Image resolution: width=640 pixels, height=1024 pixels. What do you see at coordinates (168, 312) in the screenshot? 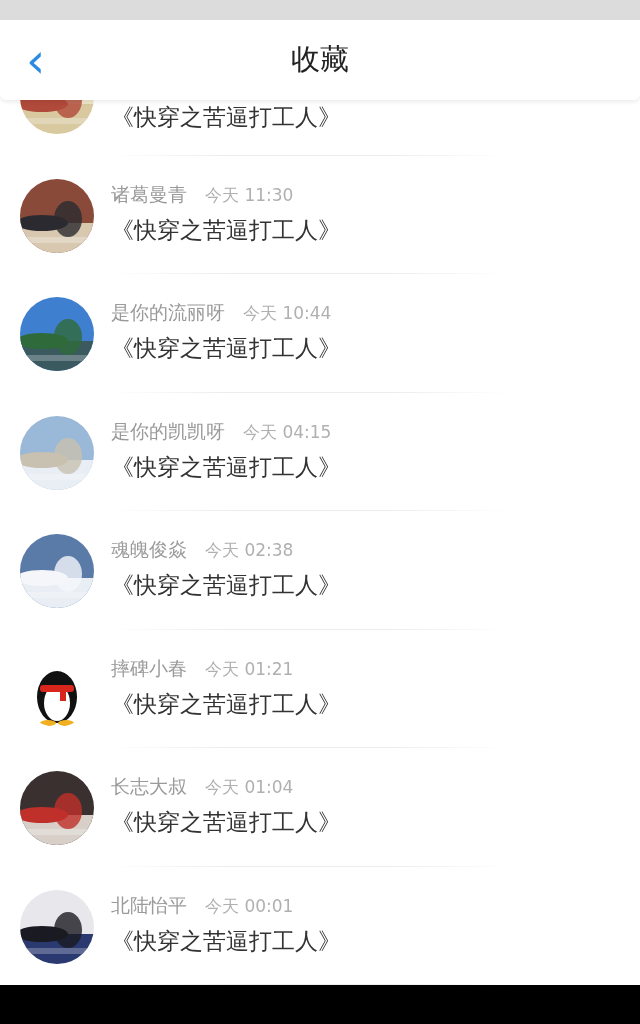
I see `user-name: 是你的流丽呀` at bounding box center [168, 312].